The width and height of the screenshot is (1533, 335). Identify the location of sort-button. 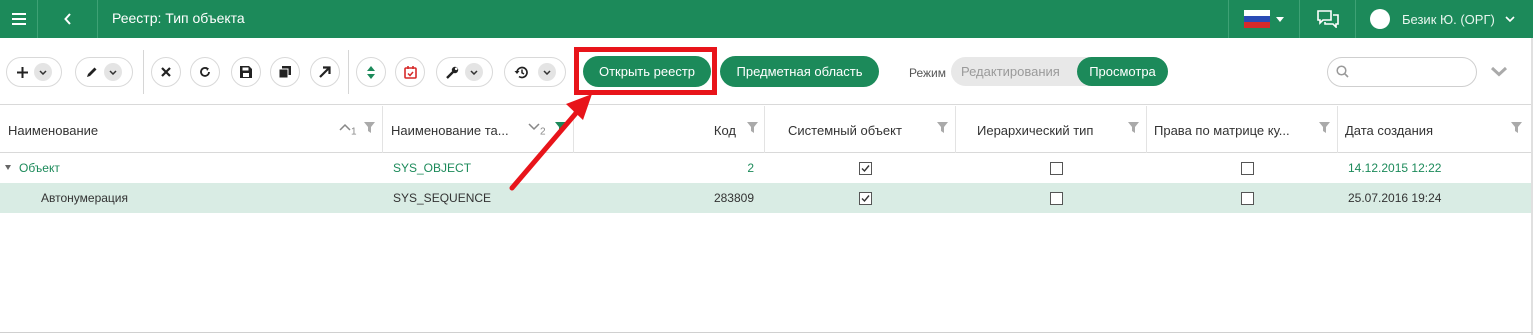
(371, 72).